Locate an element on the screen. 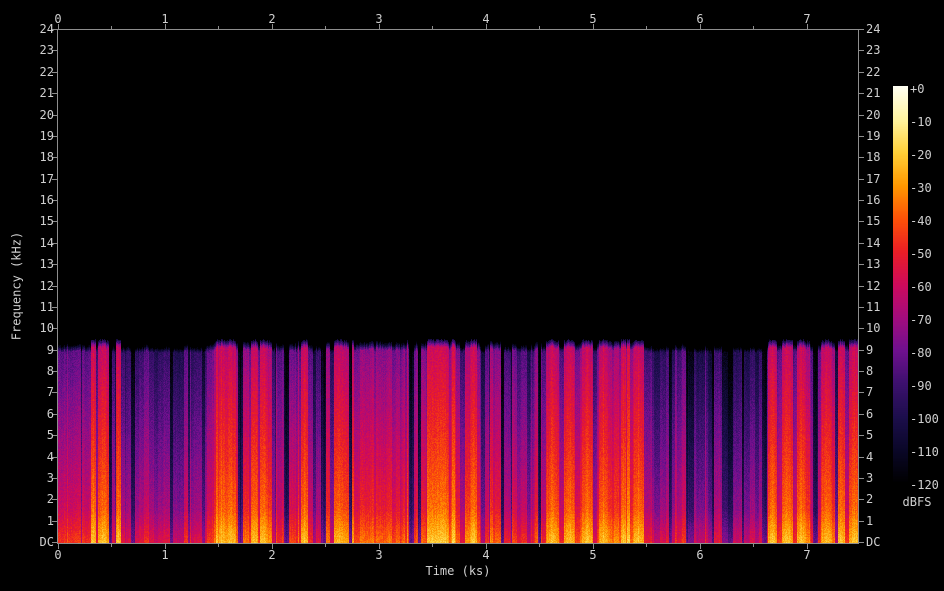  left-axis-tick-label: 8 is located at coordinates (50, 371).